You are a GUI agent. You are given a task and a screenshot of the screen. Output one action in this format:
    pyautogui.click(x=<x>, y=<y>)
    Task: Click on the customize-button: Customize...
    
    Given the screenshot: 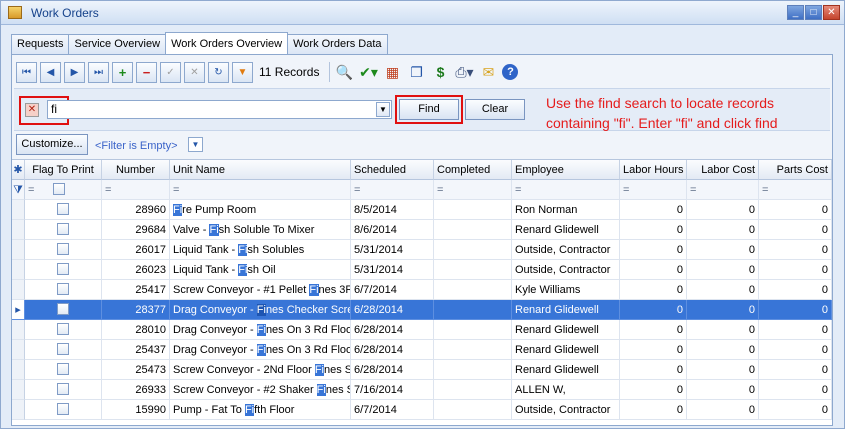 What is the action you would take?
    pyautogui.click(x=52, y=144)
    